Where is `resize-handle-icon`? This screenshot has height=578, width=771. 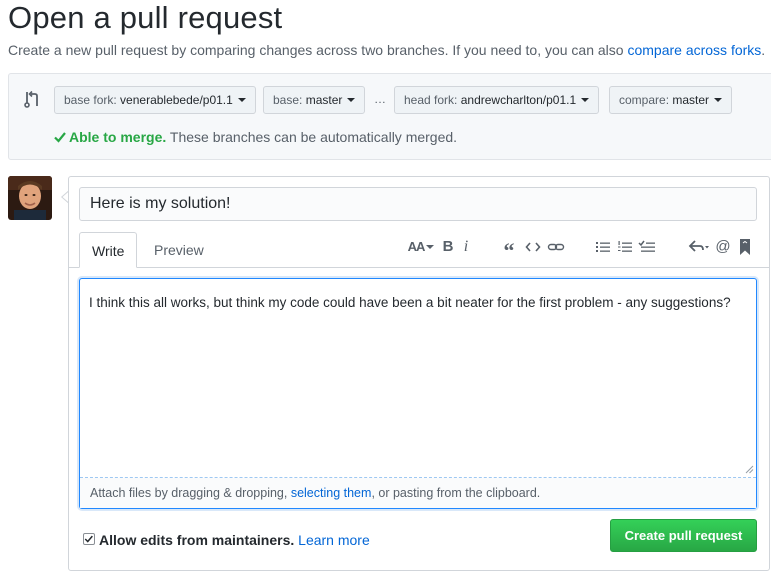 resize-handle-icon is located at coordinates (749, 469).